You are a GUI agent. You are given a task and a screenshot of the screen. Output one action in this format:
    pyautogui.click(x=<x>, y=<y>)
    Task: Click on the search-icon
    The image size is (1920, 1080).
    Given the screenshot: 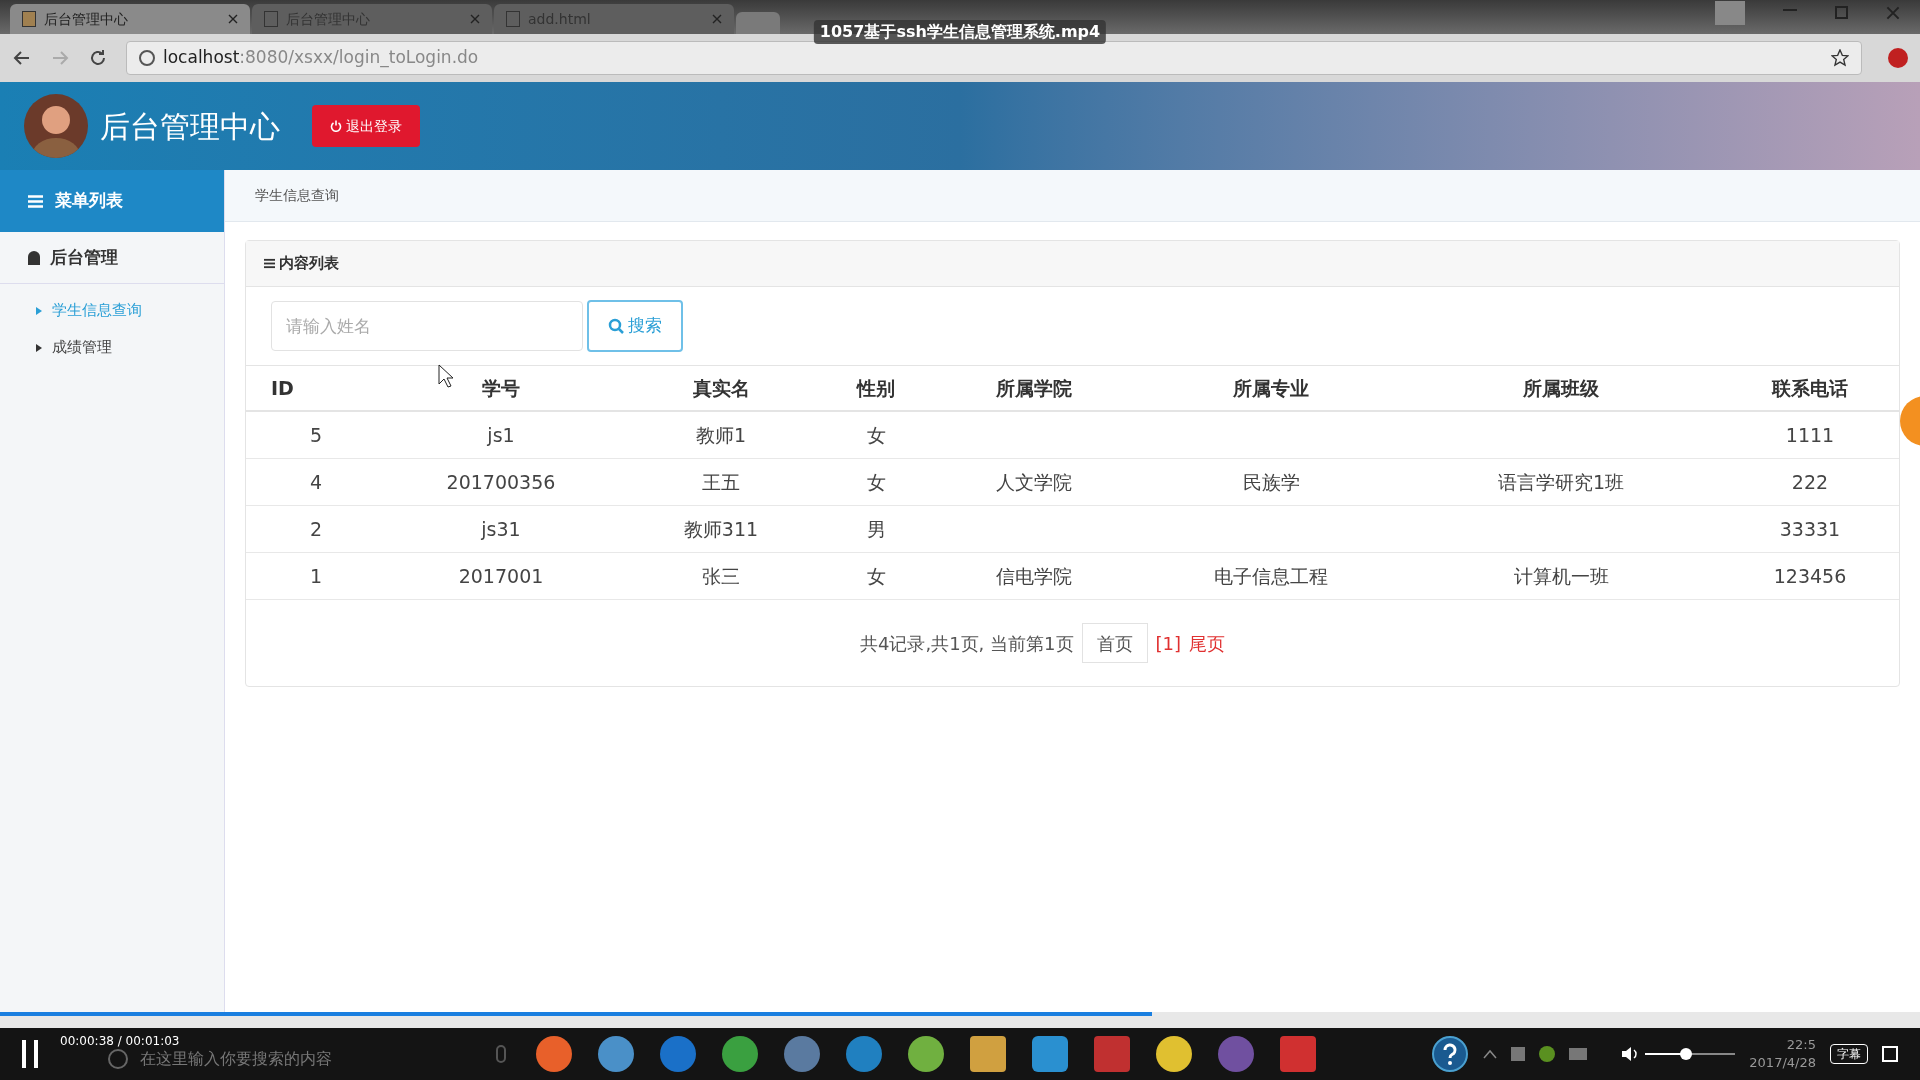 What is the action you would take?
    pyautogui.click(x=616, y=326)
    